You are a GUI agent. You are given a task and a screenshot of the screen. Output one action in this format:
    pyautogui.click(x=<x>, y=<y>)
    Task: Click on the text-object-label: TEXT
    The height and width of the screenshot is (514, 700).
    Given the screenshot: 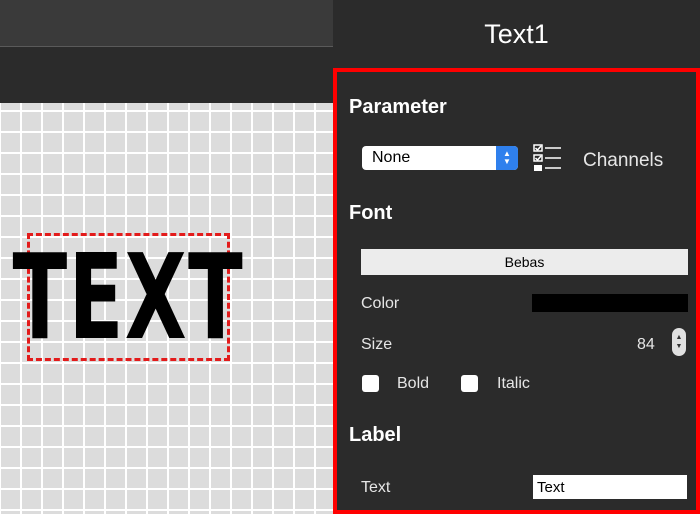 What is the action you would take?
    pyautogui.click(x=128, y=297)
    